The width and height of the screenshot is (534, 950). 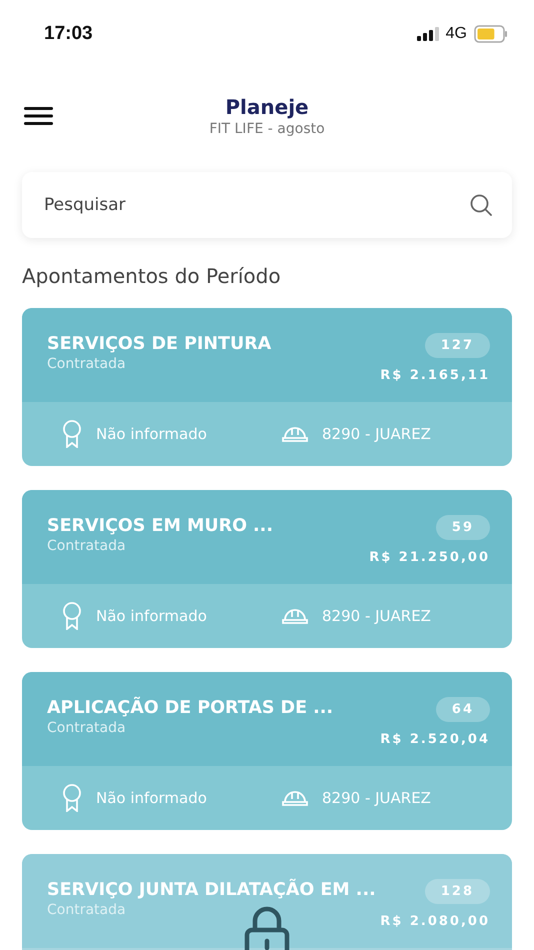 What do you see at coordinates (481, 205) in the screenshot?
I see `search-icon` at bounding box center [481, 205].